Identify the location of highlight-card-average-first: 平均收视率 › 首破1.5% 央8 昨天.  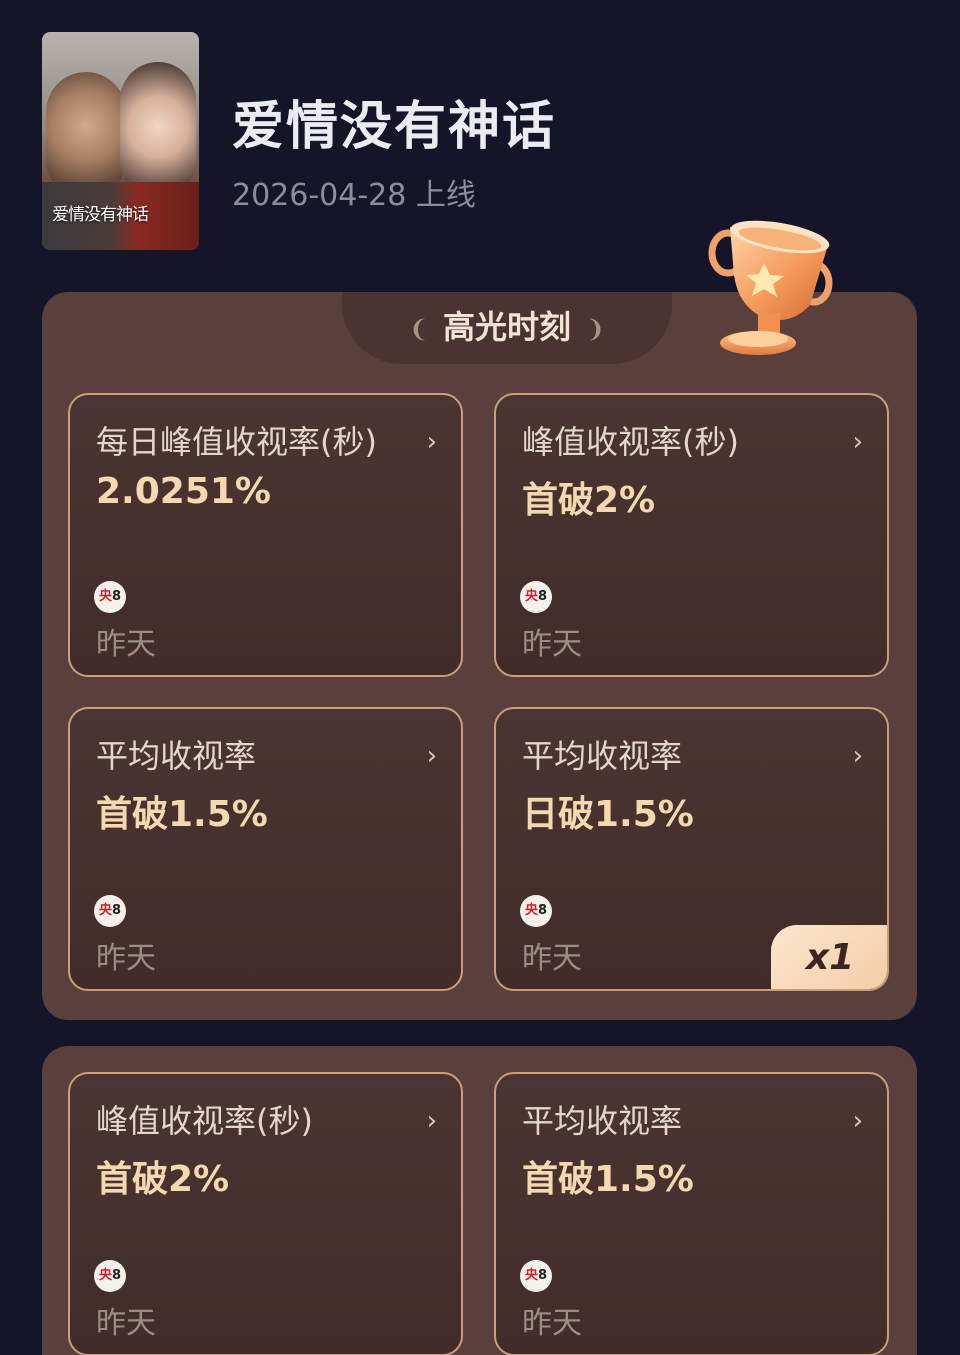
(265, 849).